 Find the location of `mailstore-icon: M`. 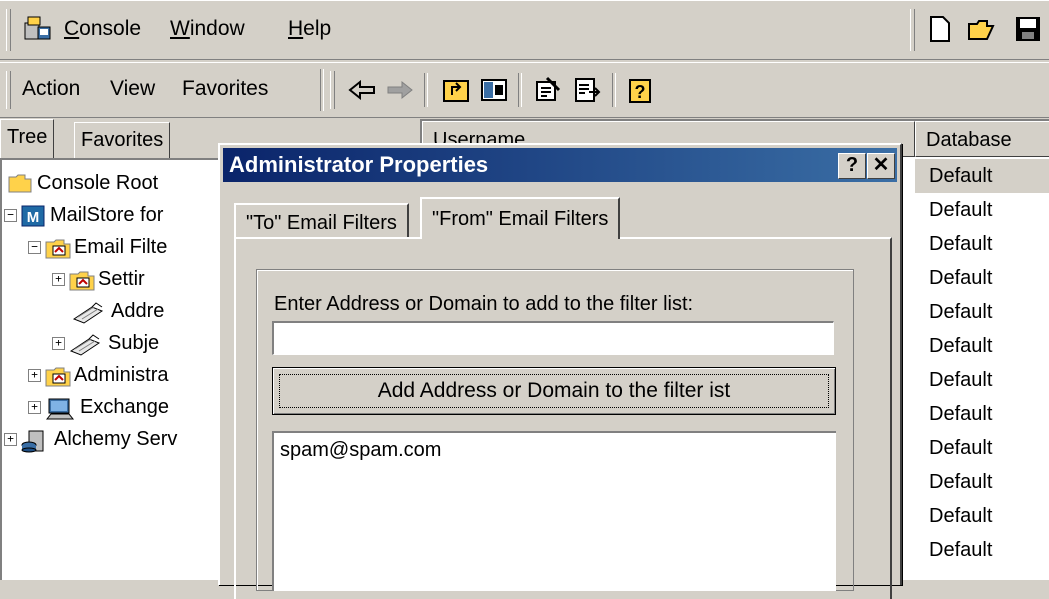

mailstore-icon: M is located at coordinates (33, 216).